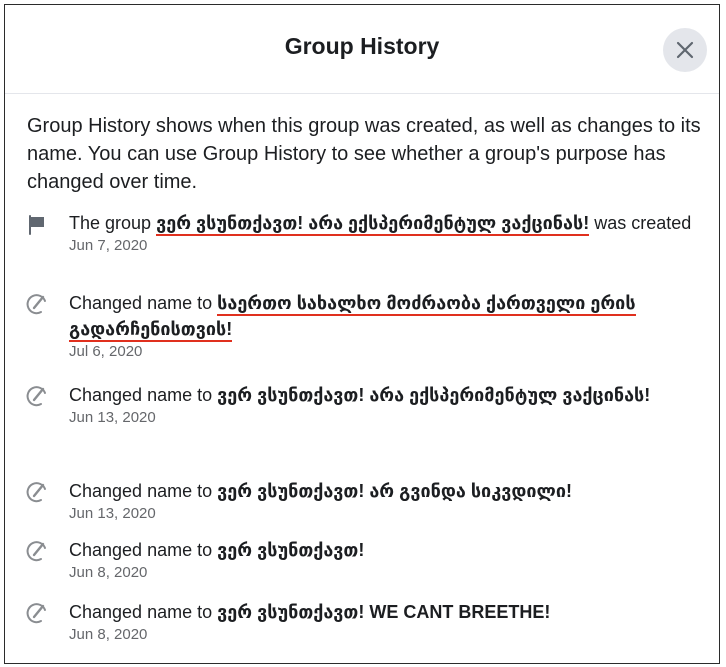 The height and width of the screenshot is (667, 726). Describe the element at coordinates (108, 245) in the screenshot. I see `event-date: Jun 7, 2020` at that location.